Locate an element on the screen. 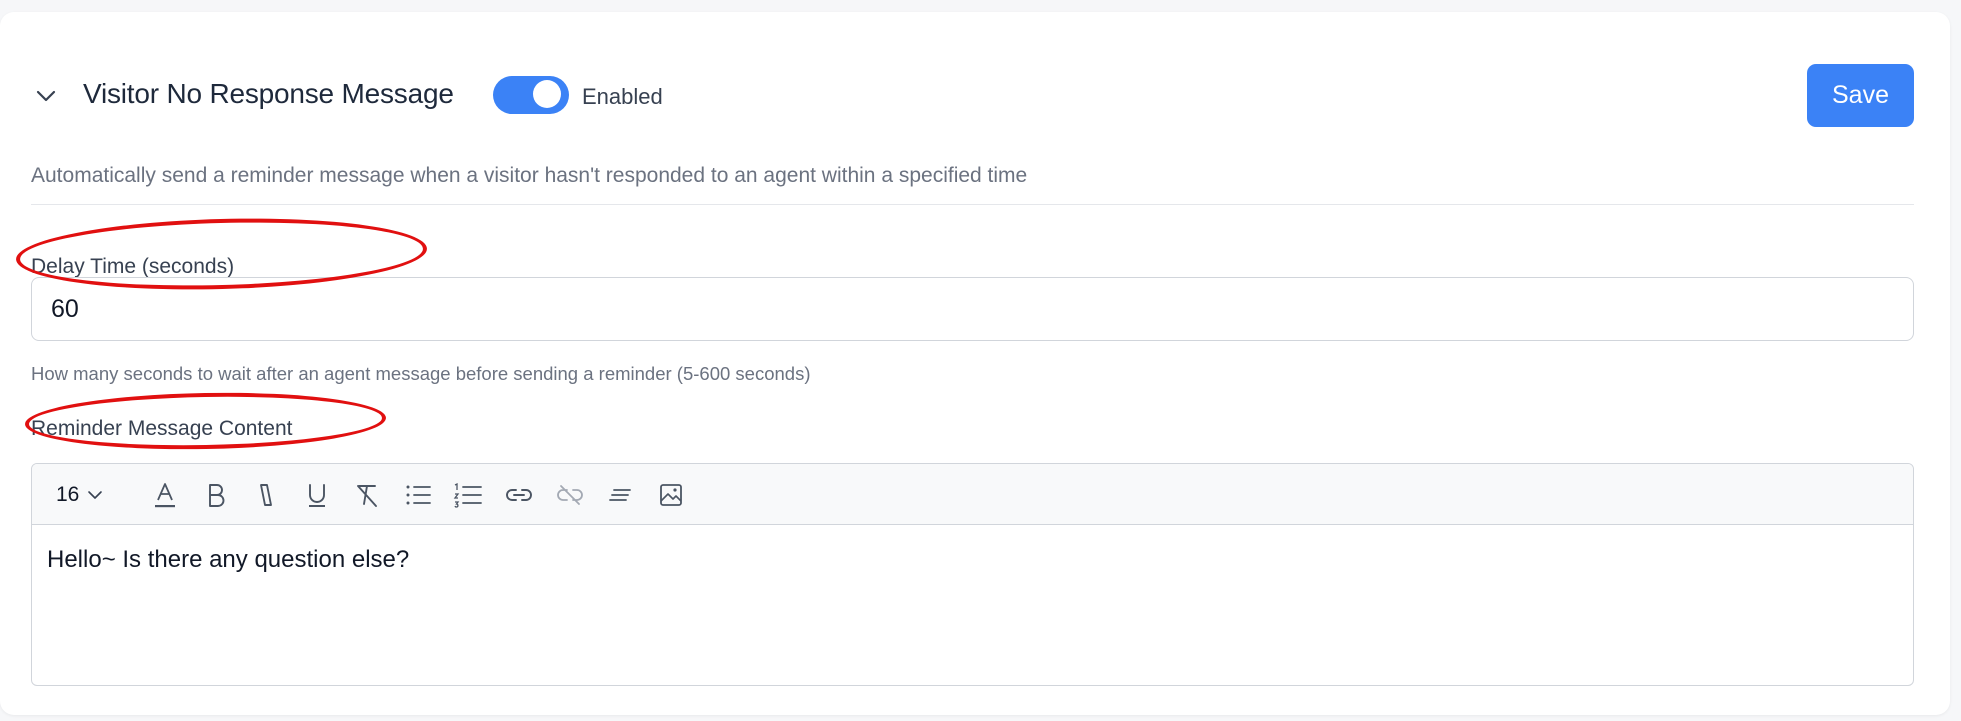 This screenshot has height=721, width=1961. bullet-list-icon is located at coordinates (418, 495).